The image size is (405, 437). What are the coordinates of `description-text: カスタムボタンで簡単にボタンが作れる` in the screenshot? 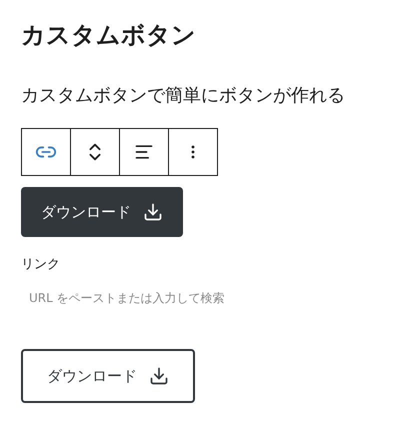 It's located at (183, 96).